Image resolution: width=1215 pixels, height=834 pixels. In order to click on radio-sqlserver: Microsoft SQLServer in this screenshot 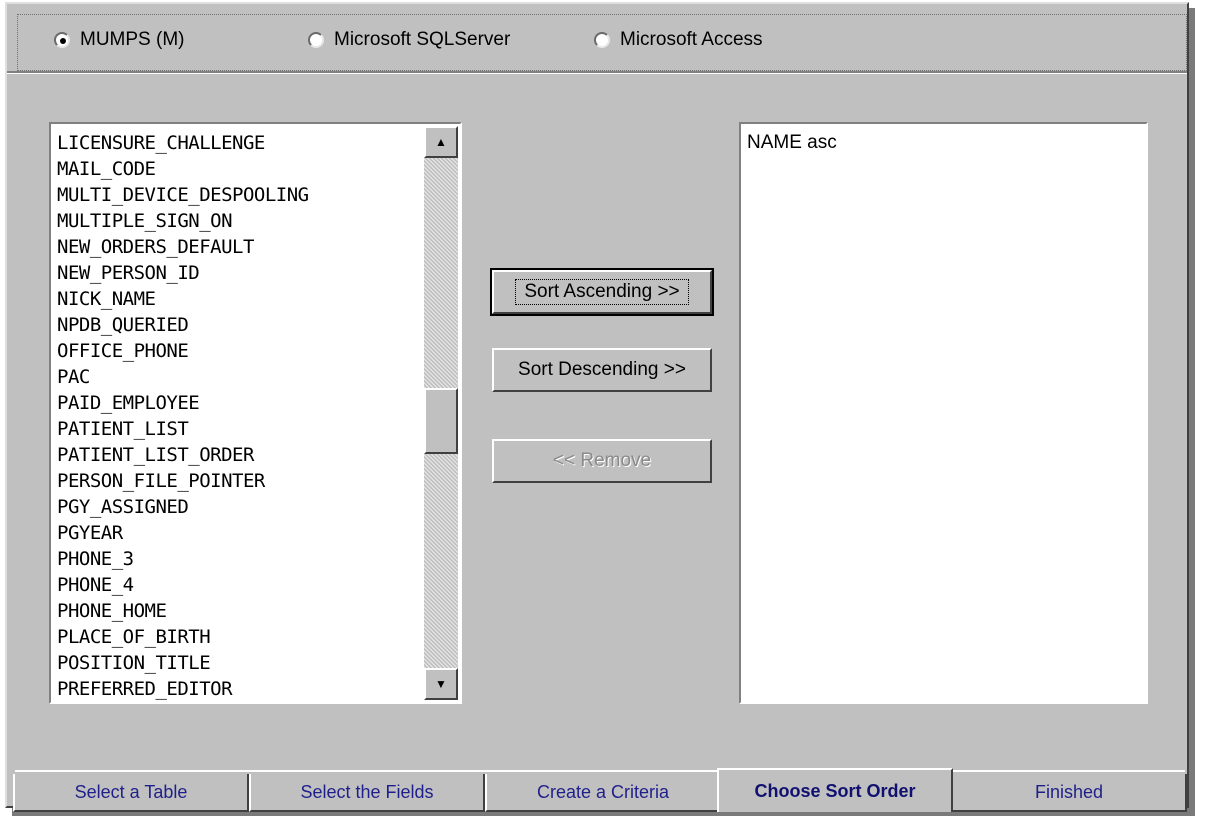, I will do `click(409, 40)`.